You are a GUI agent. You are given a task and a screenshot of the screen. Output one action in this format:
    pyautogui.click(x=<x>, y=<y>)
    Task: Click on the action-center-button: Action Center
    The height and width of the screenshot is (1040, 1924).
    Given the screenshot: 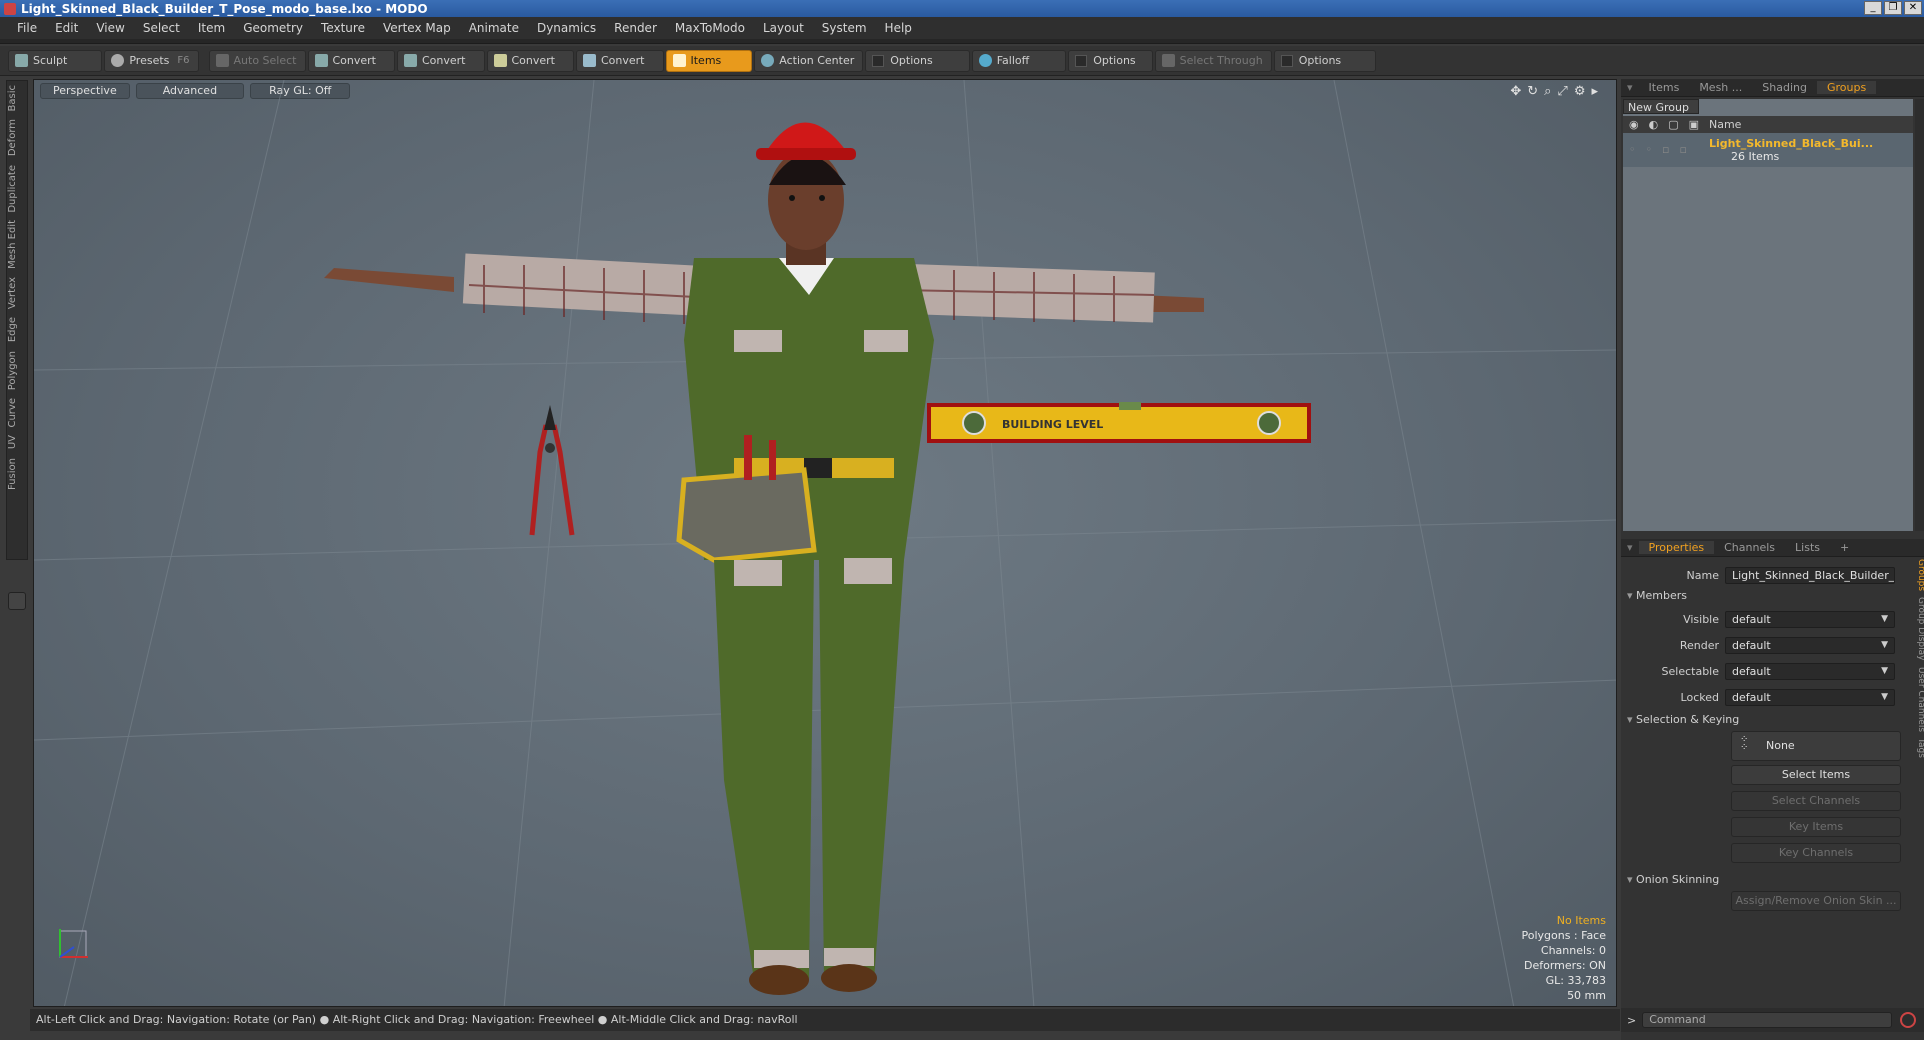 What is the action you would take?
    pyautogui.click(x=809, y=60)
    